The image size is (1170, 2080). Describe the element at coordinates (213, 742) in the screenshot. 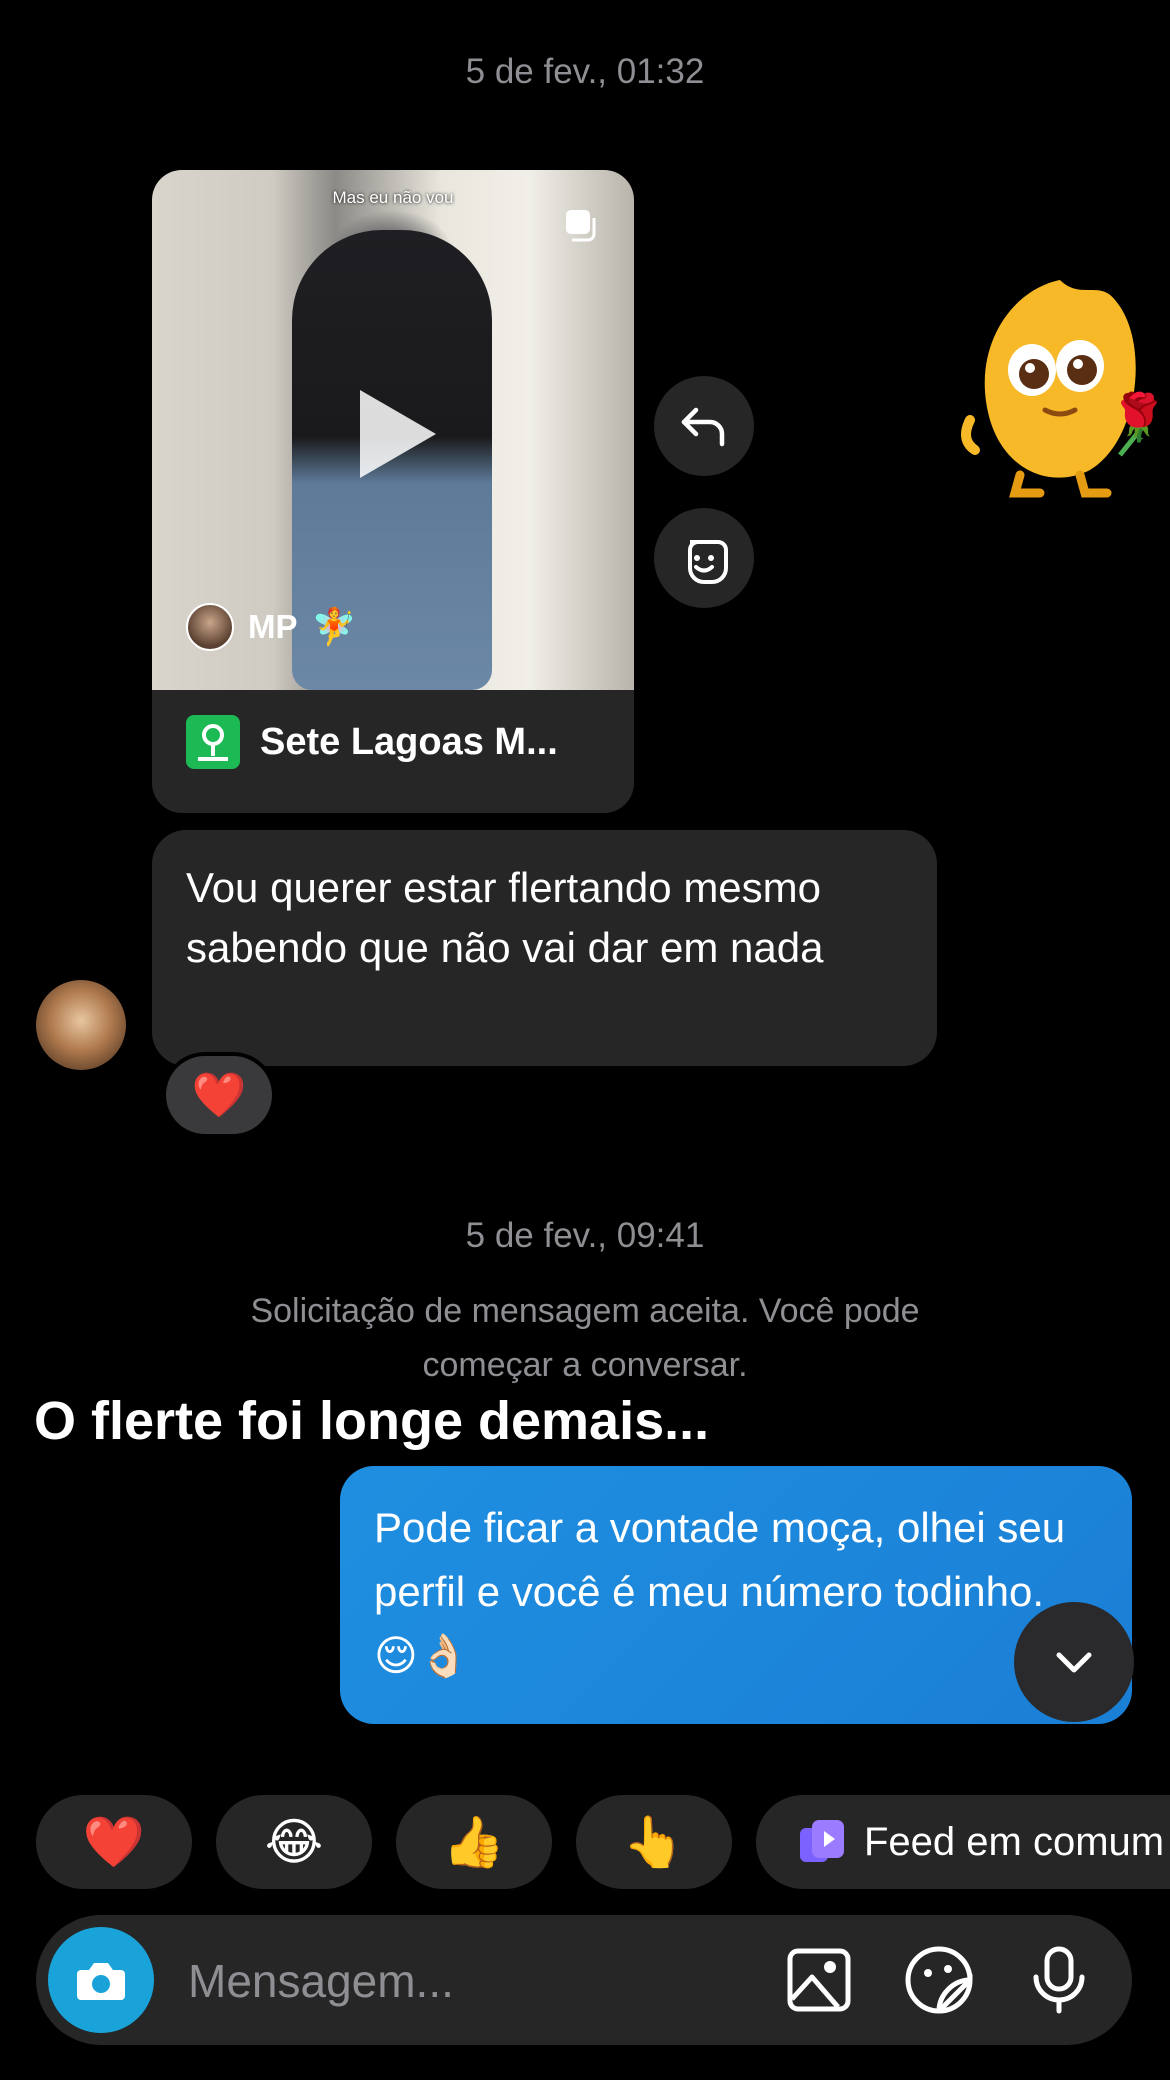

I see `location-pin-icon` at that location.